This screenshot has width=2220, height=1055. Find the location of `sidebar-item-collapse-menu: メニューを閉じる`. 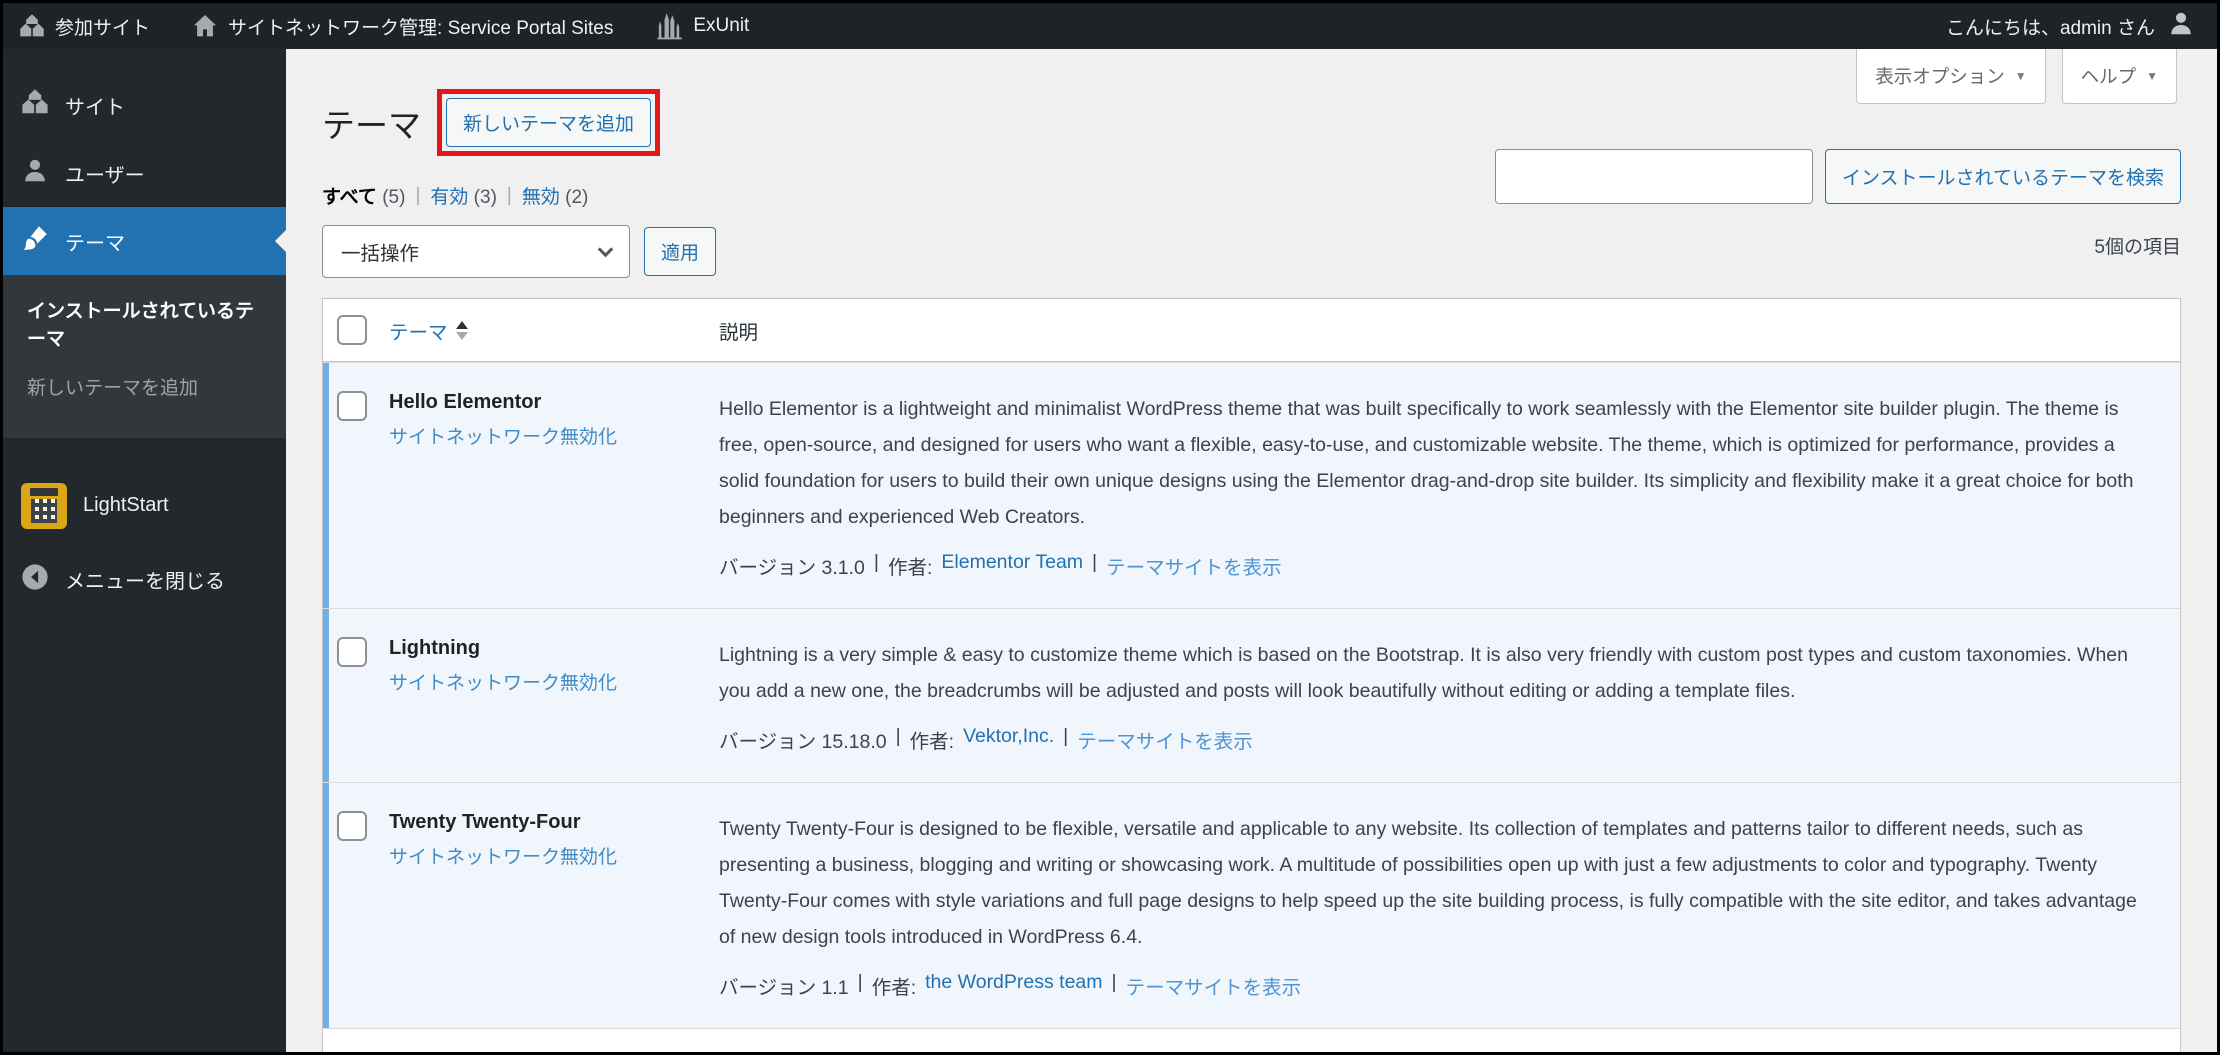

sidebar-item-collapse-menu: メニューを閉じる is located at coordinates (144, 580).